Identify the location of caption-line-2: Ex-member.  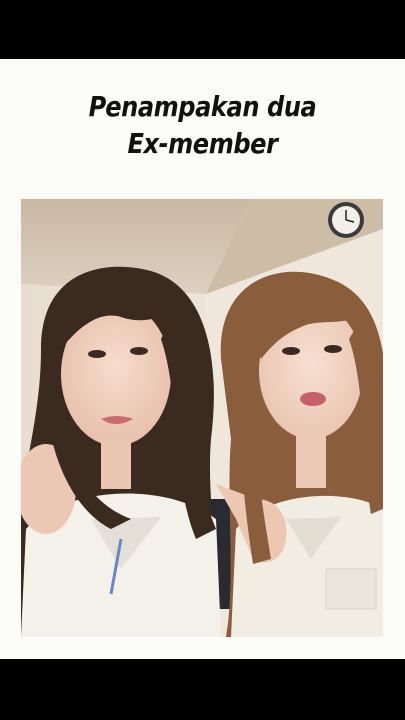
(202, 143).